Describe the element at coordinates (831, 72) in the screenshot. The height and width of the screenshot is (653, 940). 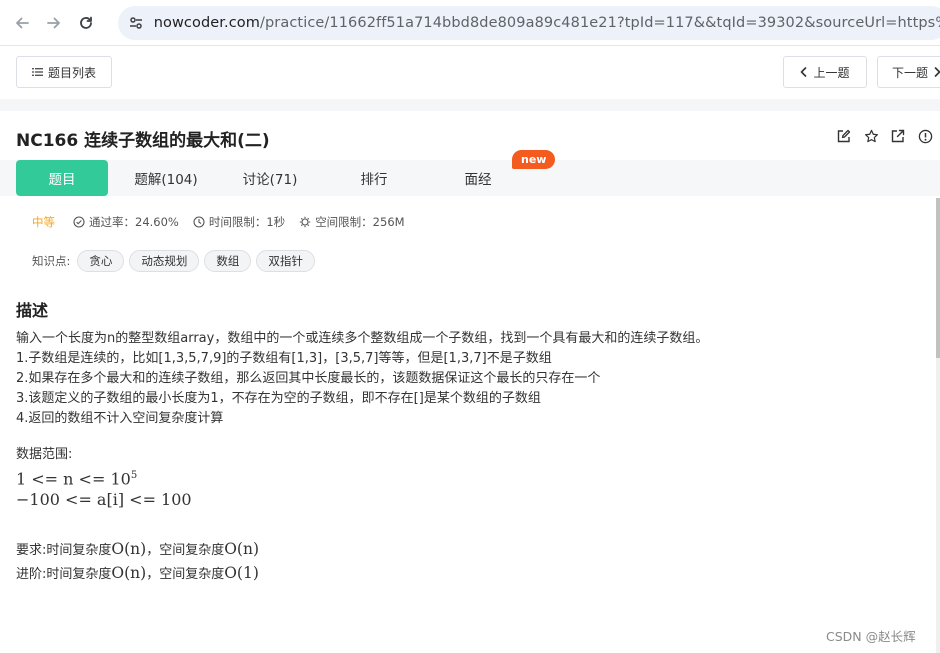
I see `prev-problem-label: 上一题` at that location.